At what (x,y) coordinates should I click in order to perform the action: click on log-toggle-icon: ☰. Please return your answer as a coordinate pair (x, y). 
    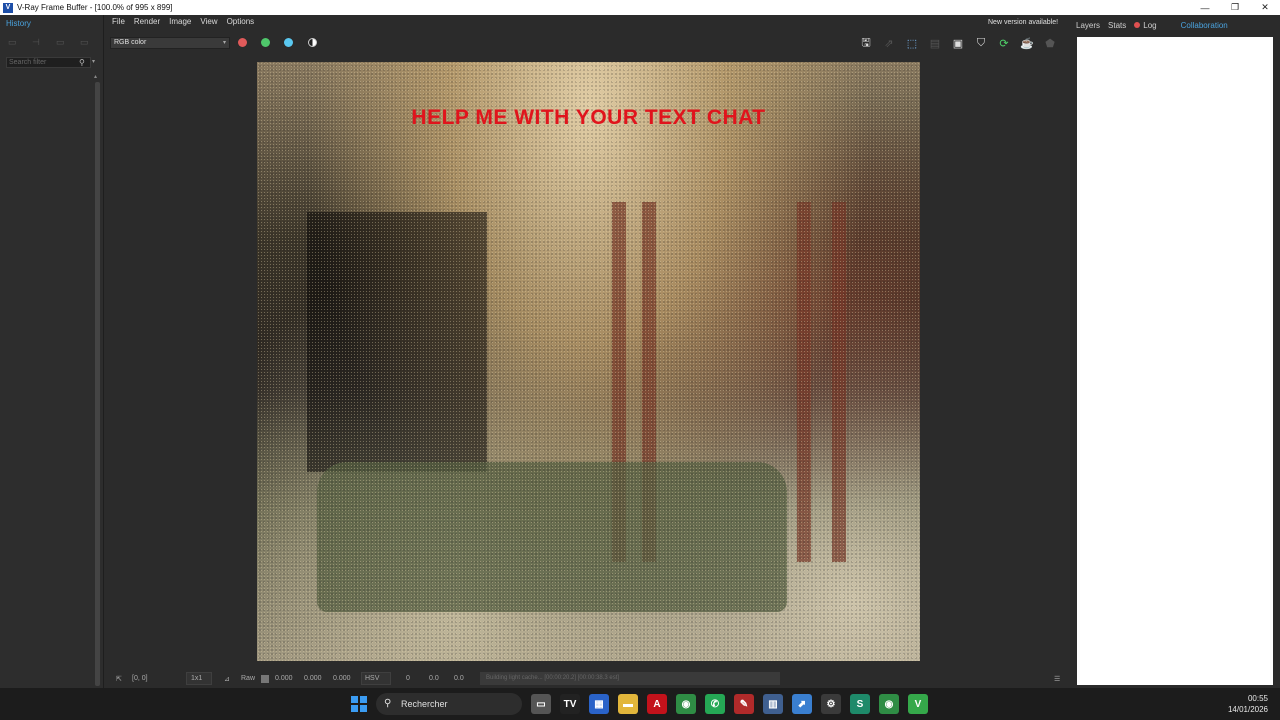
    Looking at the image, I should click on (1057, 679).